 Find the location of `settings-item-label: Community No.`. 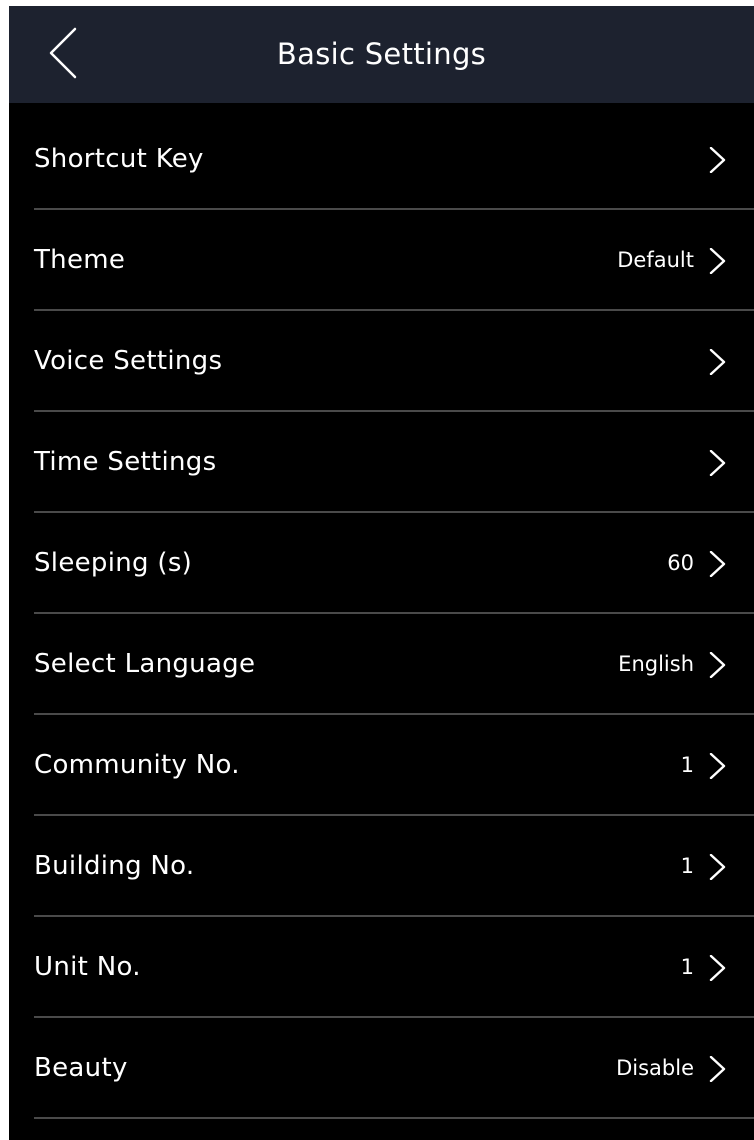

settings-item-label: Community No. is located at coordinates (137, 765).